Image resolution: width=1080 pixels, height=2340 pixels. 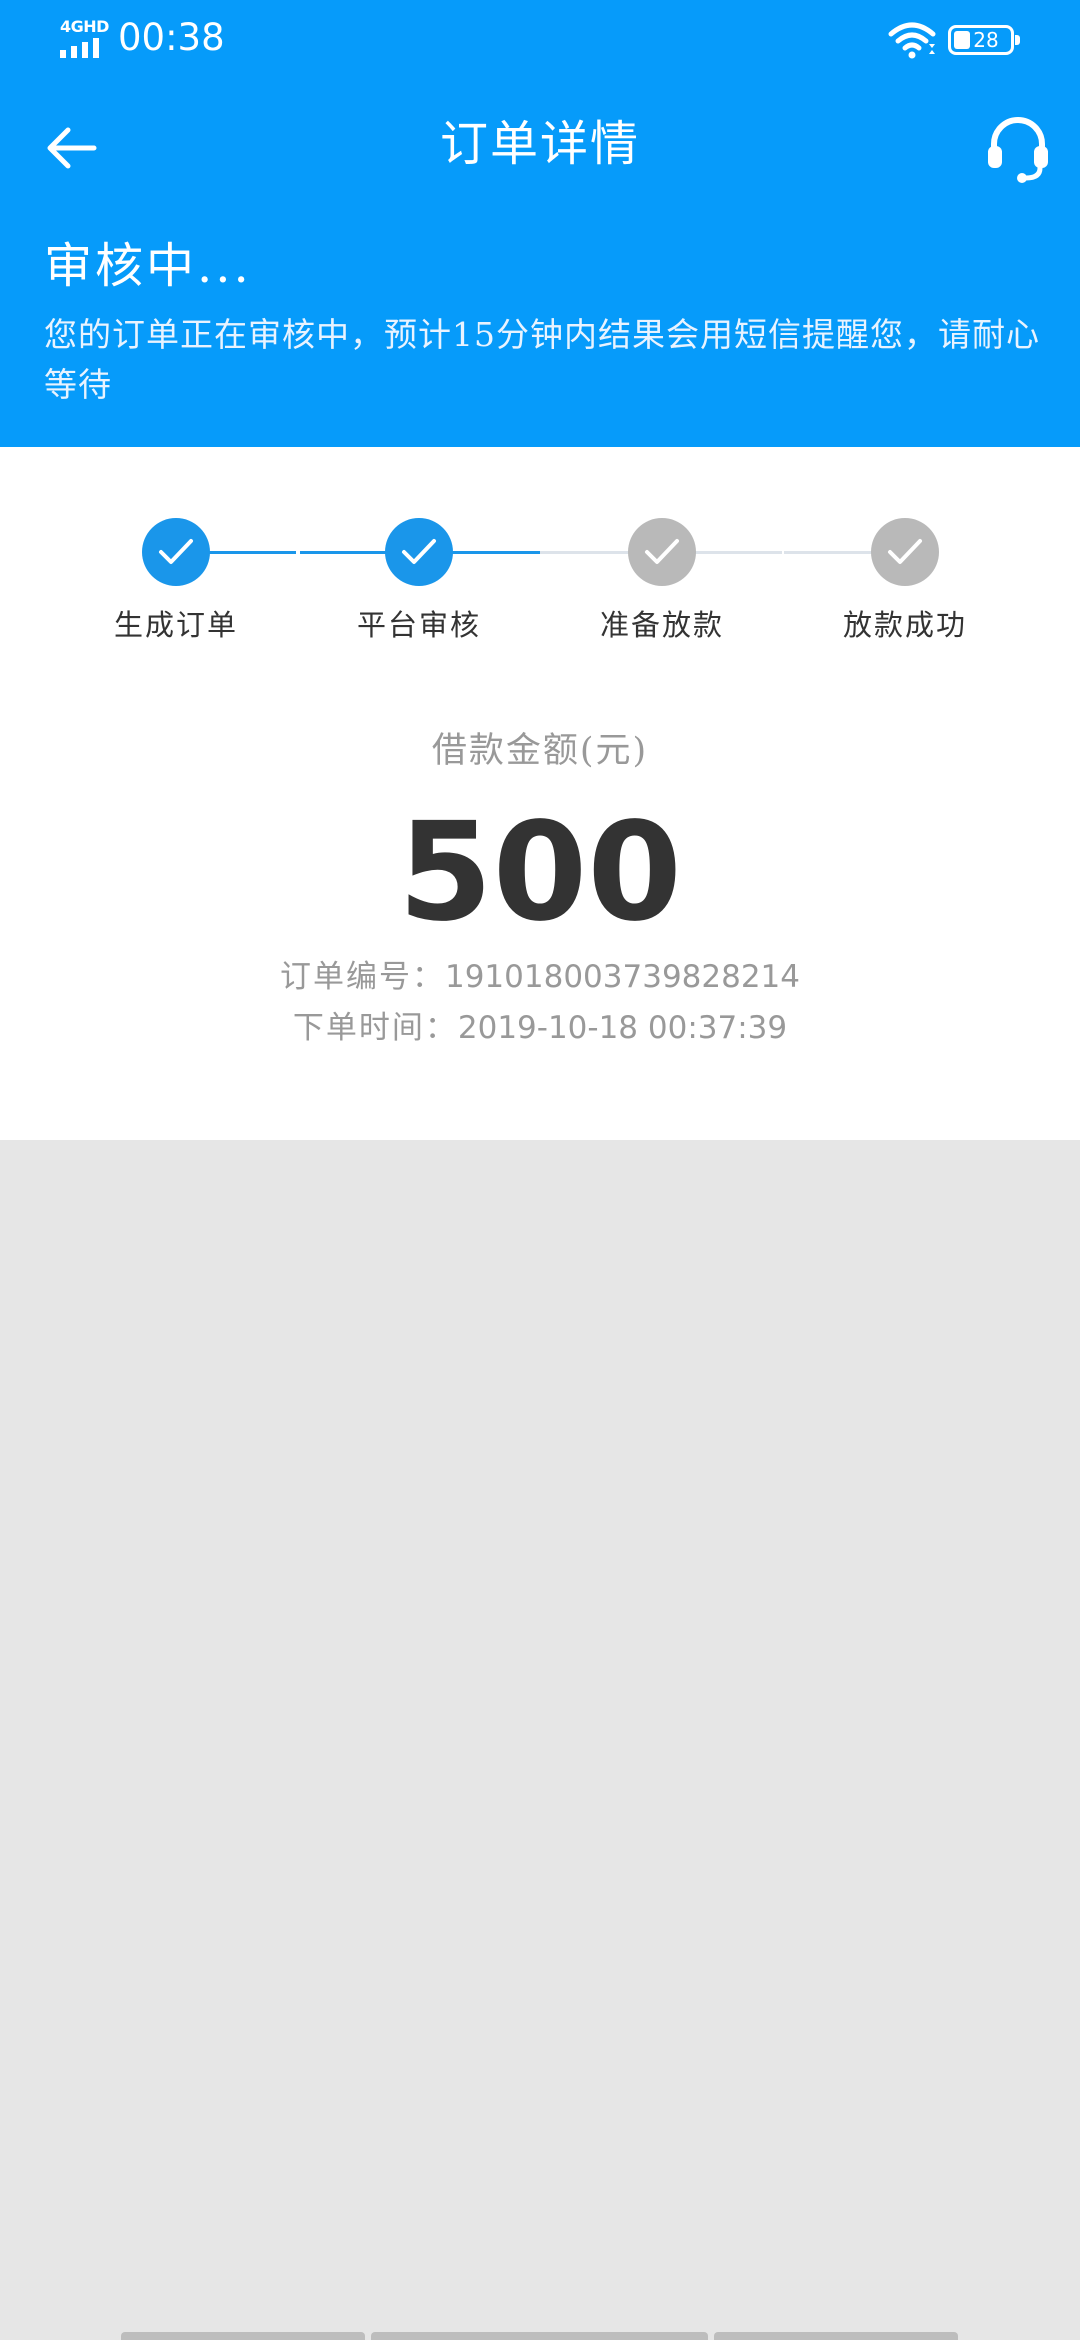 What do you see at coordinates (540, 873) in the screenshot?
I see `loan-amount-value: 500` at bounding box center [540, 873].